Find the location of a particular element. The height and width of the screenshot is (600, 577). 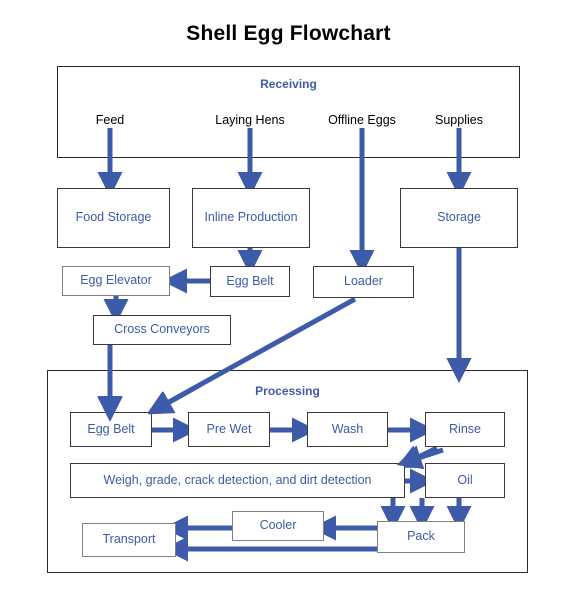

receiving-input-feed: Feed is located at coordinates (110, 120).